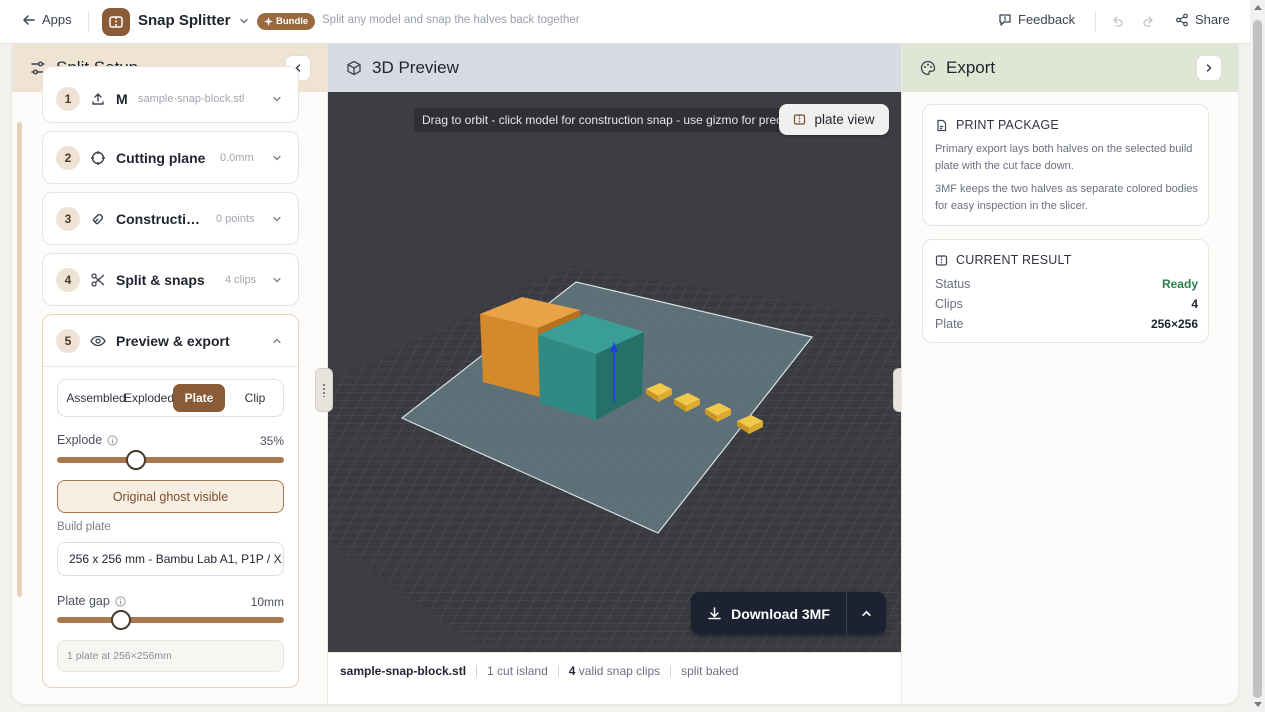  What do you see at coordinates (98, 341) in the screenshot?
I see `eye-icon` at bounding box center [98, 341].